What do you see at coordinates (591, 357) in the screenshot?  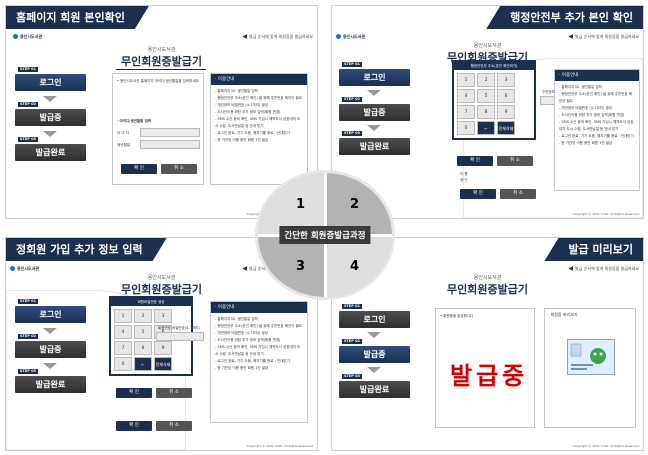 I see `member-card-image` at bounding box center [591, 357].